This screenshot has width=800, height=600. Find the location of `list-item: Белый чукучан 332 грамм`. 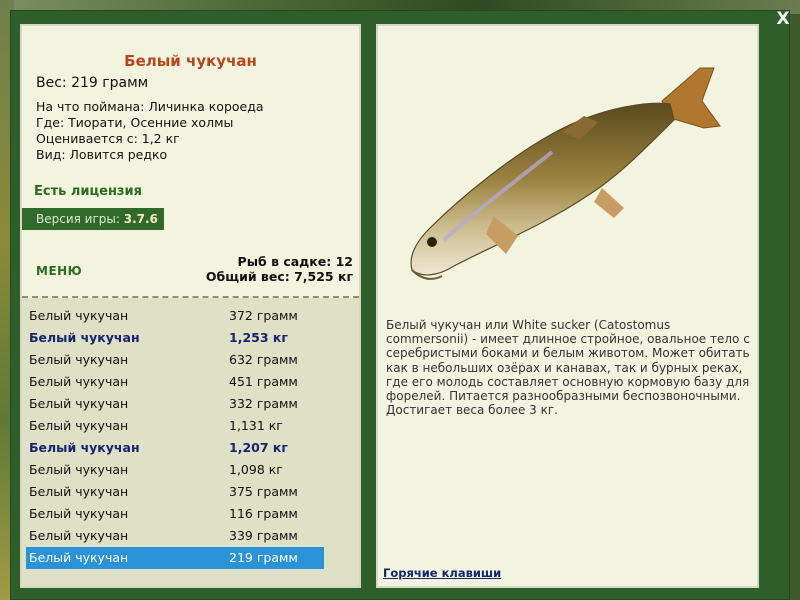

list-item: Белый чукучан 332 грамм is located at coordinates (175, 404).